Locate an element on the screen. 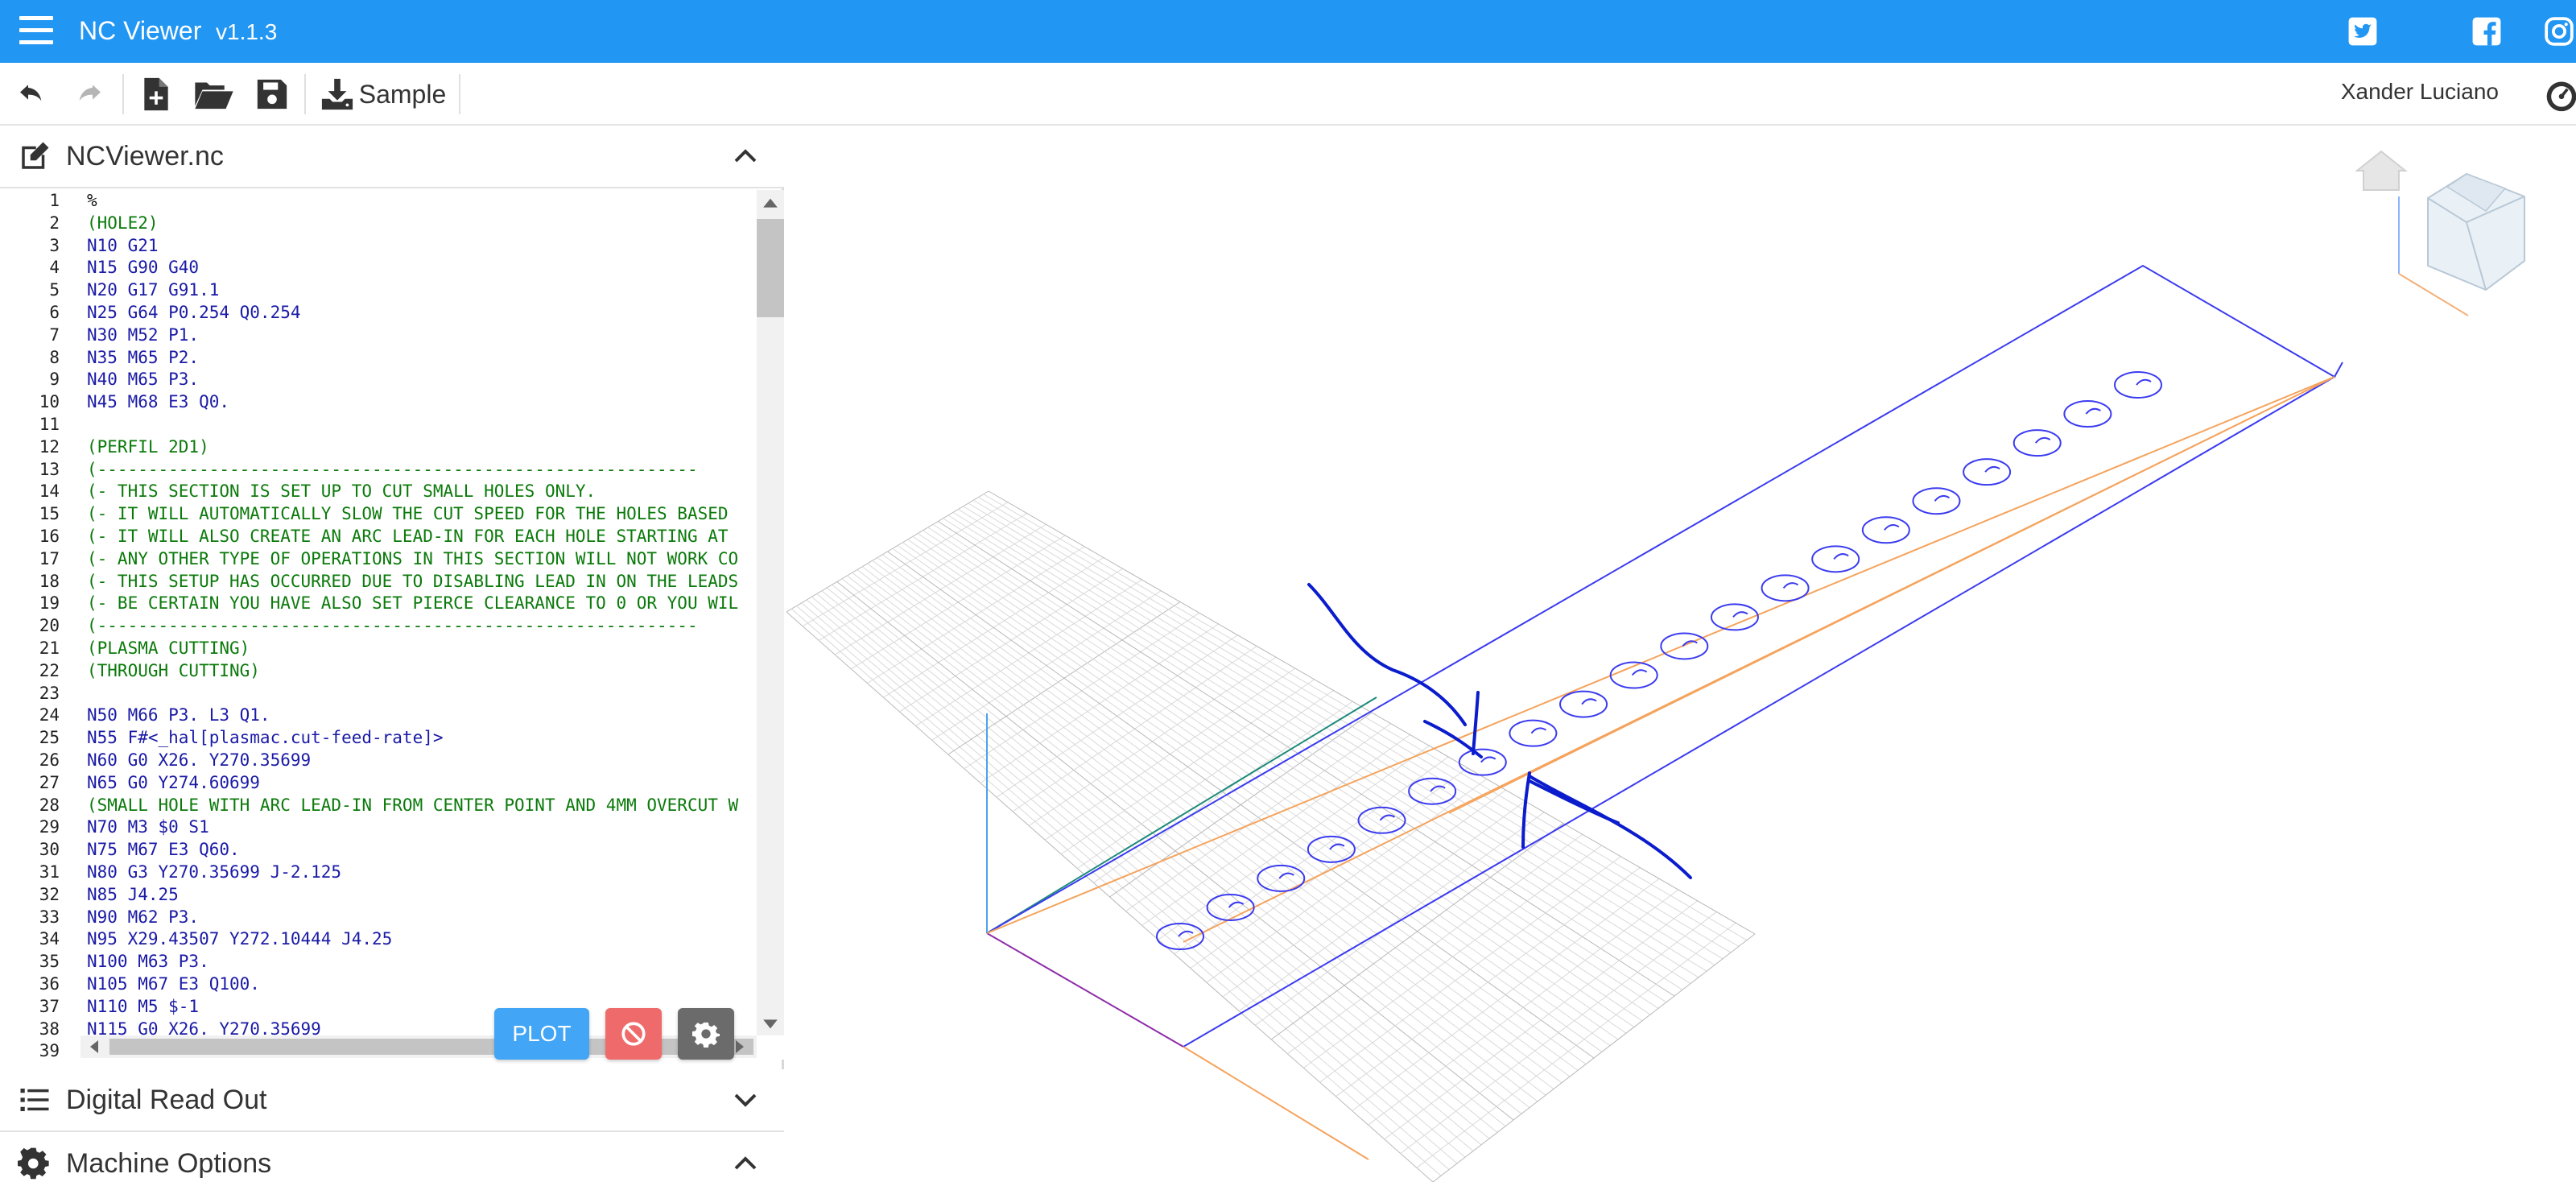 The height and width of the screenshot is (1182, 2576). annotation-arrow-stroke is located at coordinates (1526, 810).